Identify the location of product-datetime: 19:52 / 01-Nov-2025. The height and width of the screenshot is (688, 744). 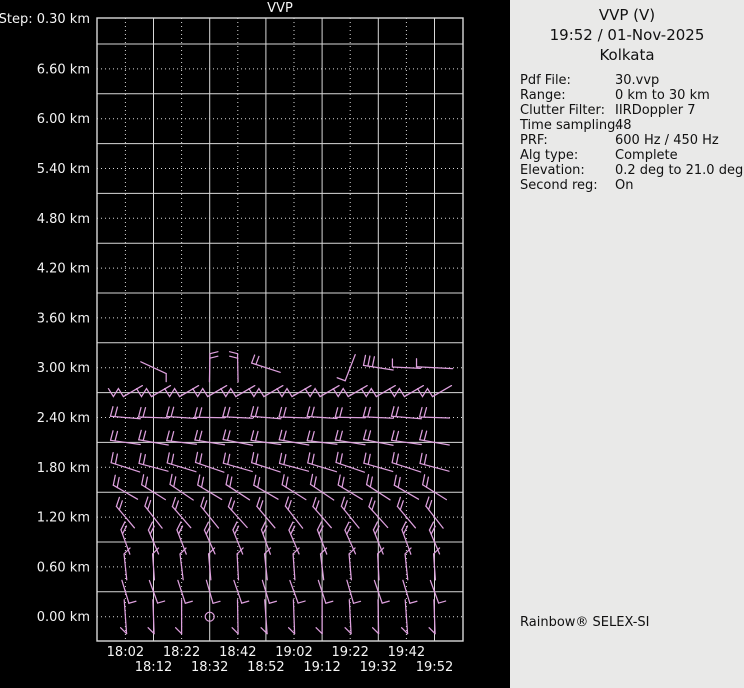
(627, 35).